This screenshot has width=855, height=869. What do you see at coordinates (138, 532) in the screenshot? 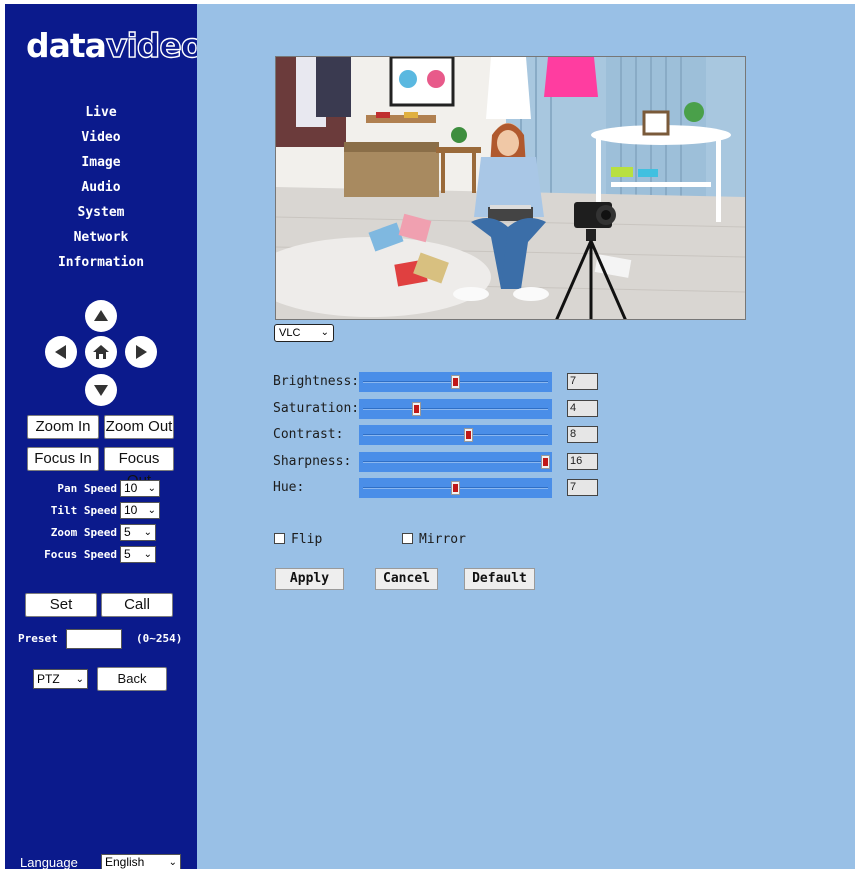
I see `zoom-speed-select: 5 ⌄` at bounding box center [138, 532].